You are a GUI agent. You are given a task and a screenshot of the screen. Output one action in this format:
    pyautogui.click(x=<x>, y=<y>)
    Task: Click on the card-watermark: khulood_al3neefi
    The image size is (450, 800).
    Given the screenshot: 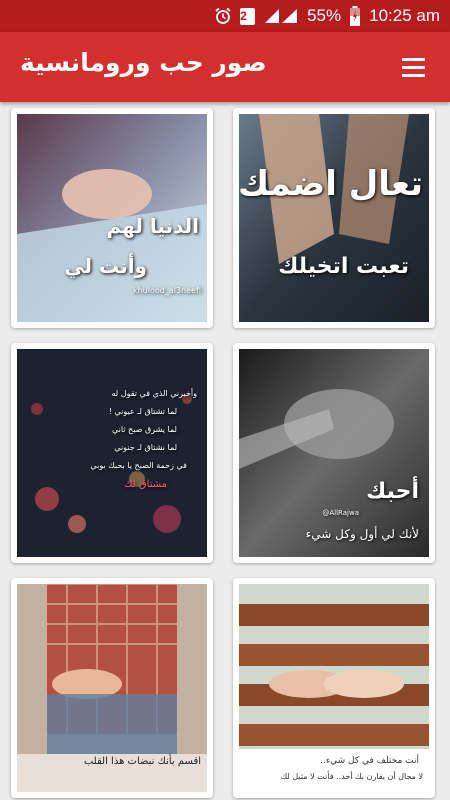 What is the action you would take?
    pyautogui.click(x=166, y=290)
    